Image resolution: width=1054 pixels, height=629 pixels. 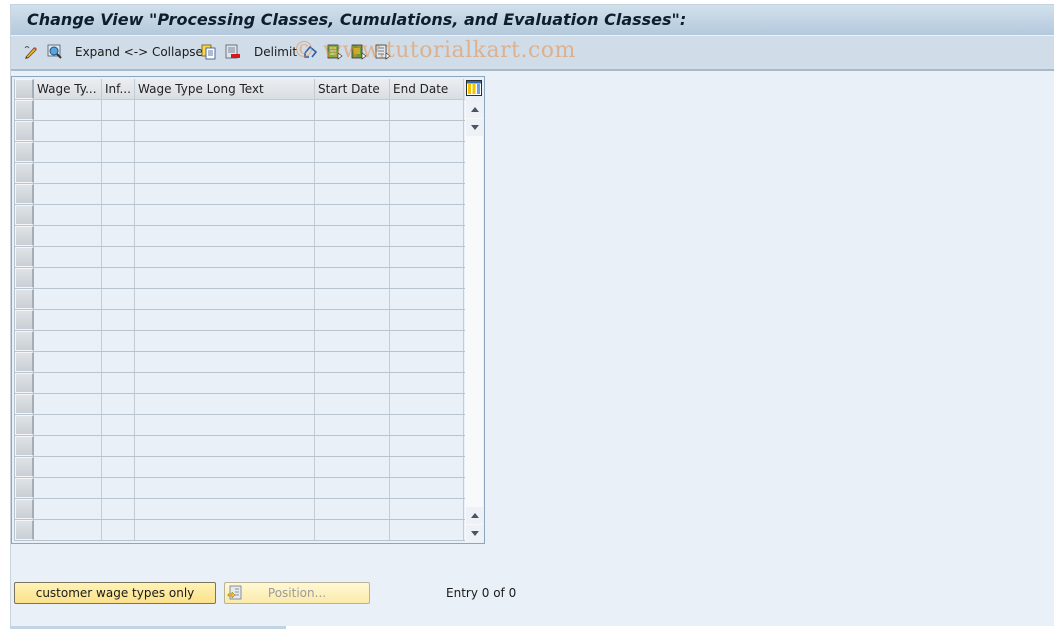 What do you see at coordinates (335, 52) in the screenshot?
I see `select-all-button` at bounding box center [335, 52].